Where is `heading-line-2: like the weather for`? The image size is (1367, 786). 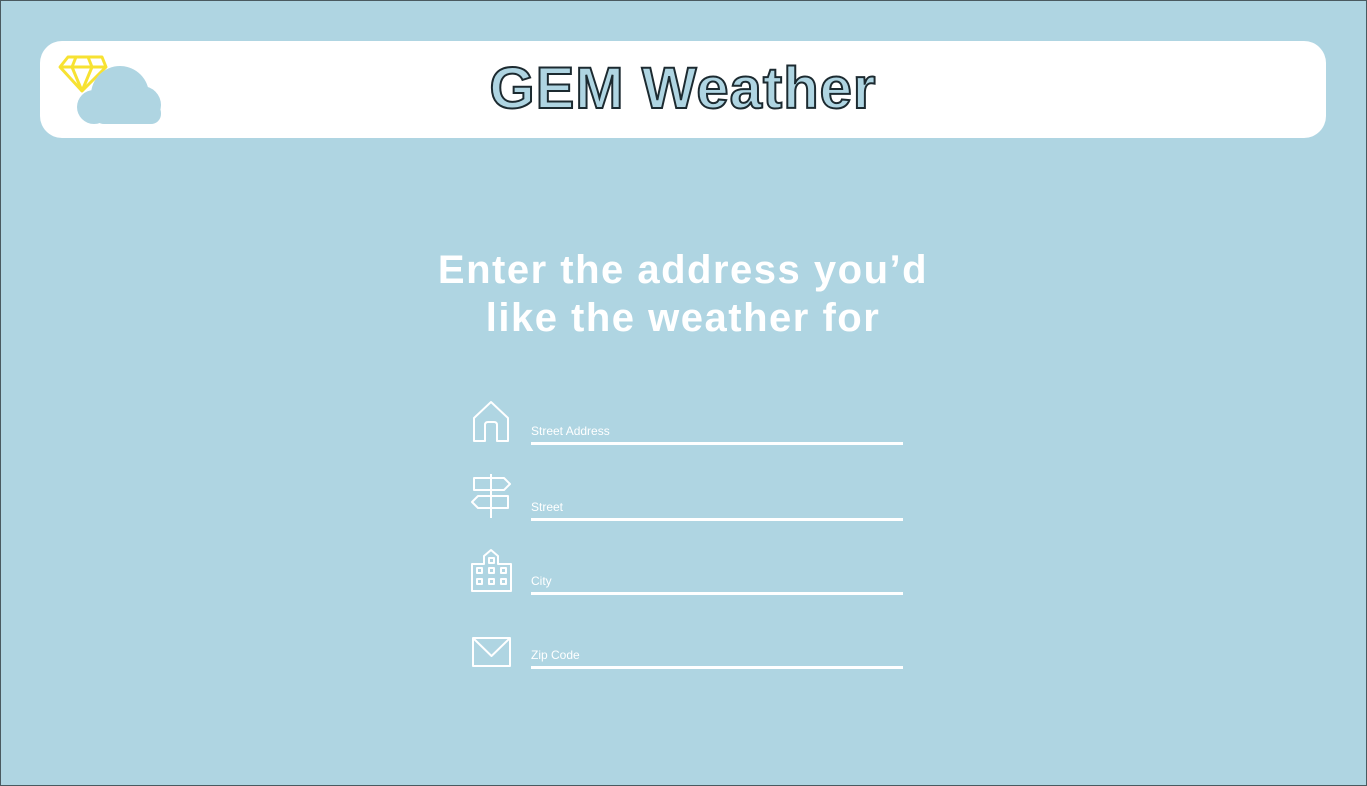 heading-line-2: like the weather for is located at coordinates (683, 318).